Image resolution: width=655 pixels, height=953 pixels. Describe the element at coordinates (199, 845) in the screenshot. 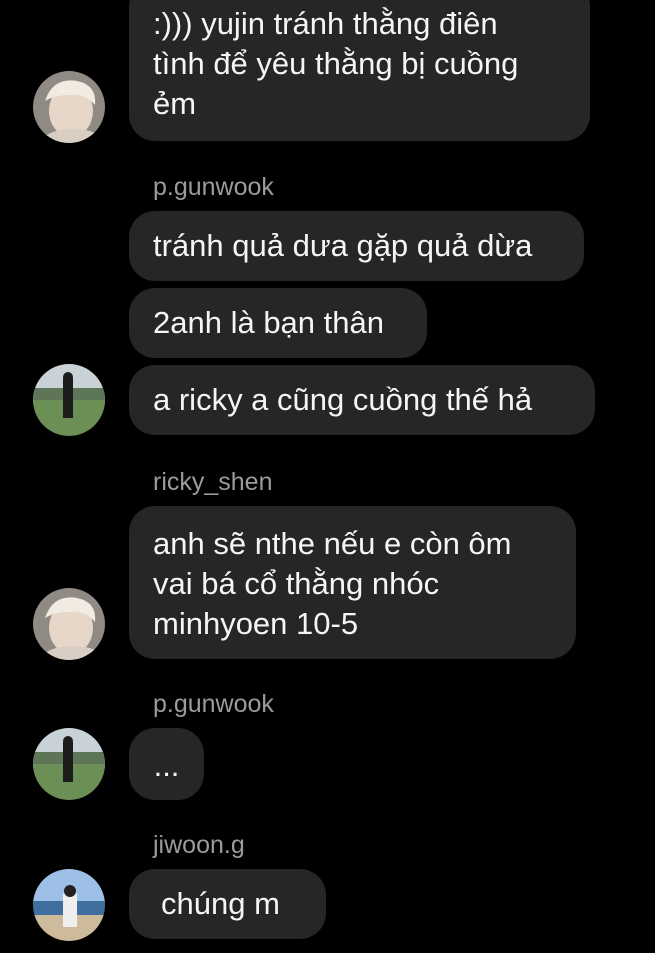

I see `sender-name: jiwoon.g` at that location.